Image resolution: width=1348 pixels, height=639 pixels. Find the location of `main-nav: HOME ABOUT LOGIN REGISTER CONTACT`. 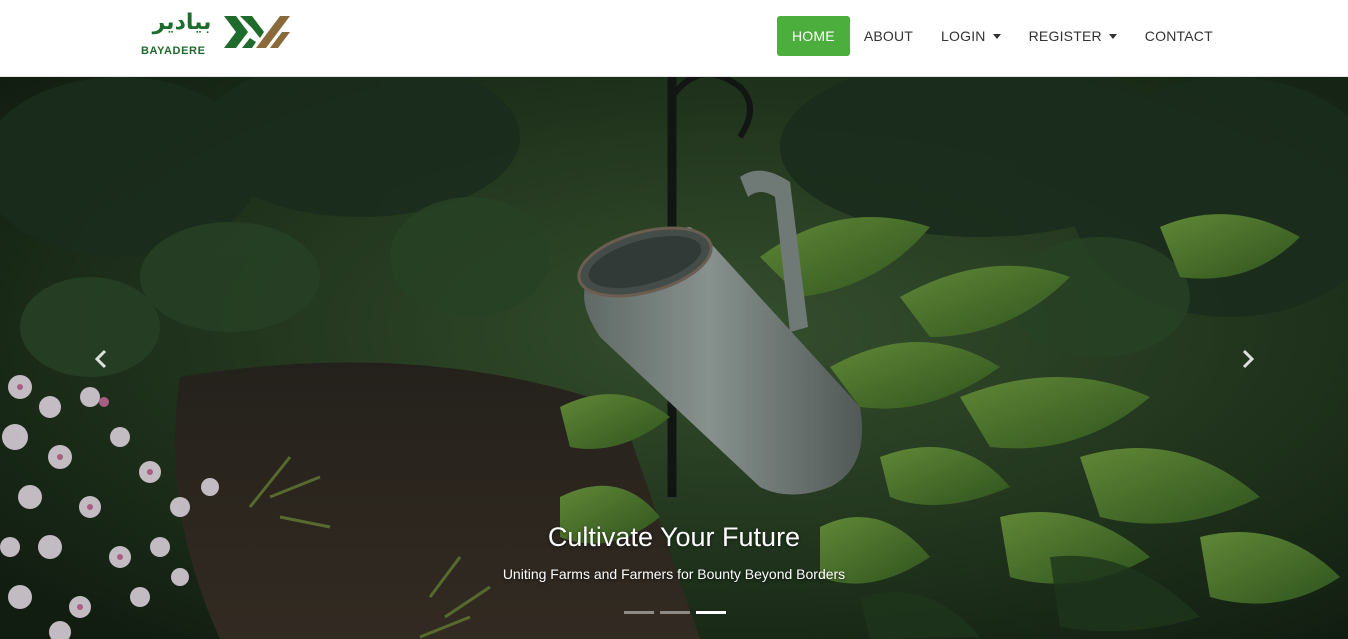

main-nav: HOME ABOUT LOGIN REGISTER CONTACT is located at coordinates (1002, 36).